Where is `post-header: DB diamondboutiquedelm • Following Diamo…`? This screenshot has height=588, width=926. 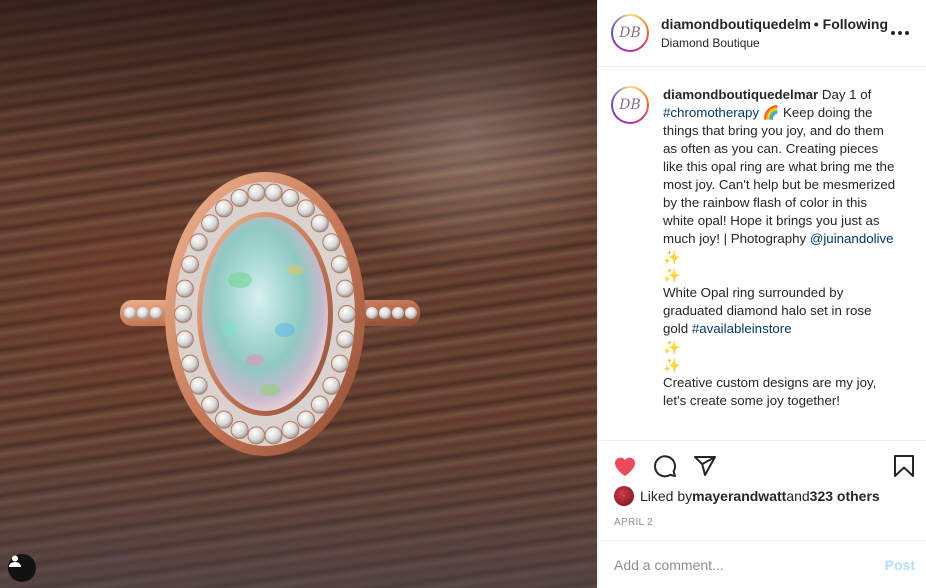 post-header: DB diamondboutiquedelm • Following Diamo… is located at coordinates (762, 33).